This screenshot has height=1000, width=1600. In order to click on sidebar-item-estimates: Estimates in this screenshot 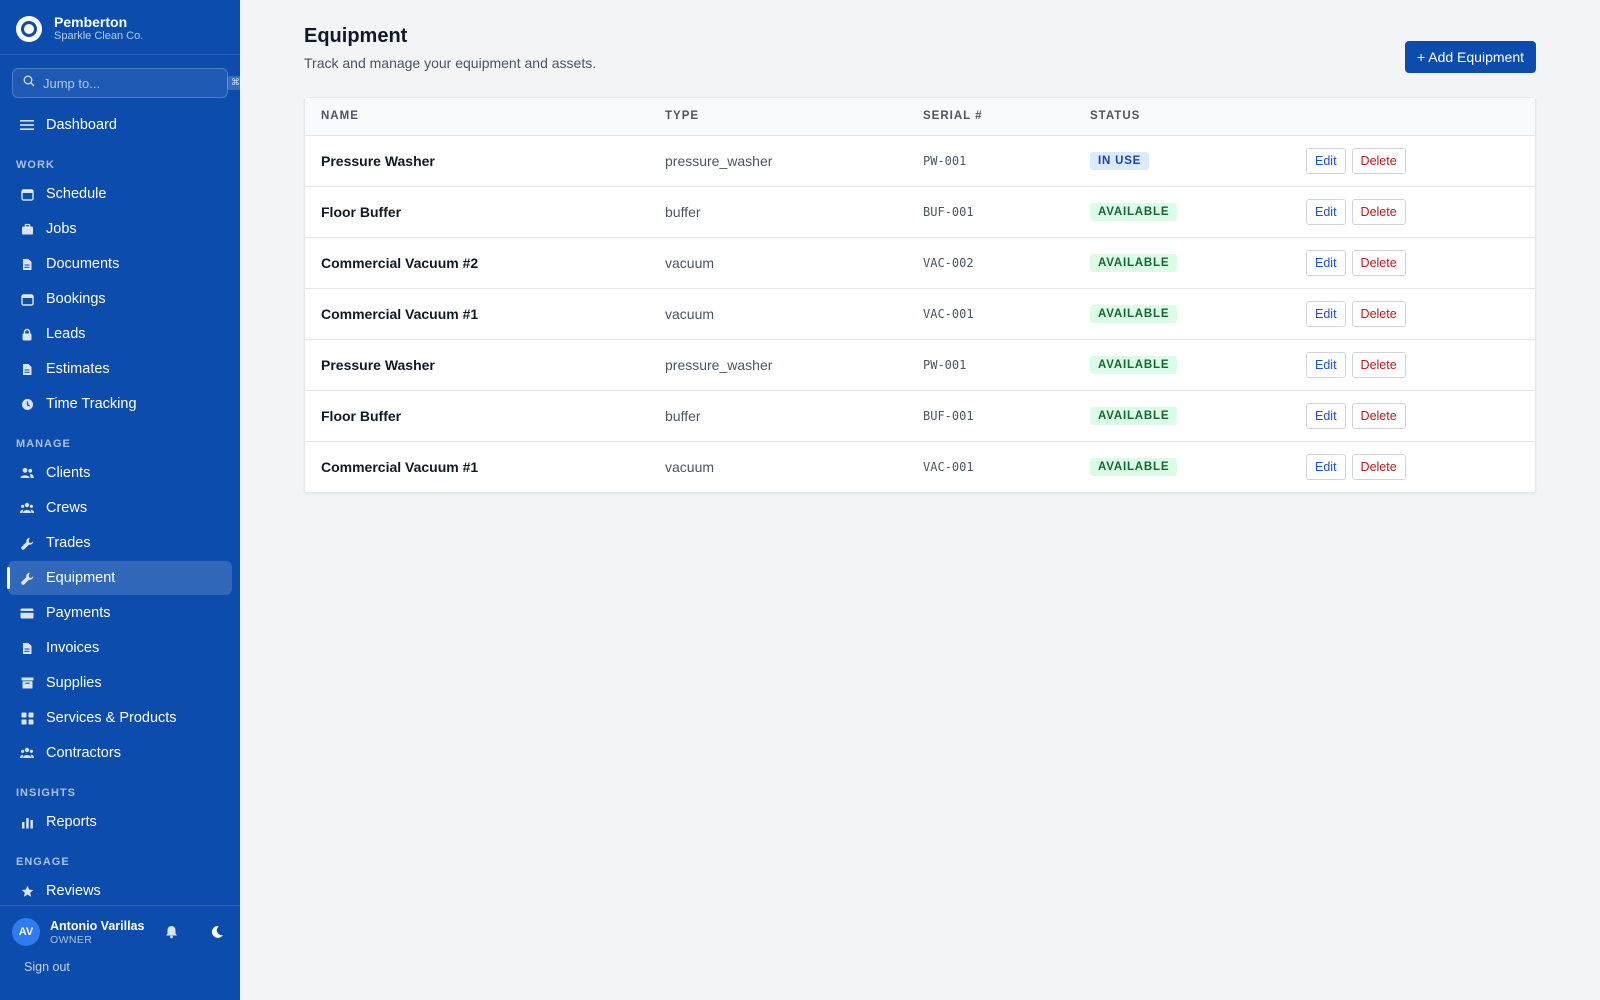, I will do `click(120, 369)`.